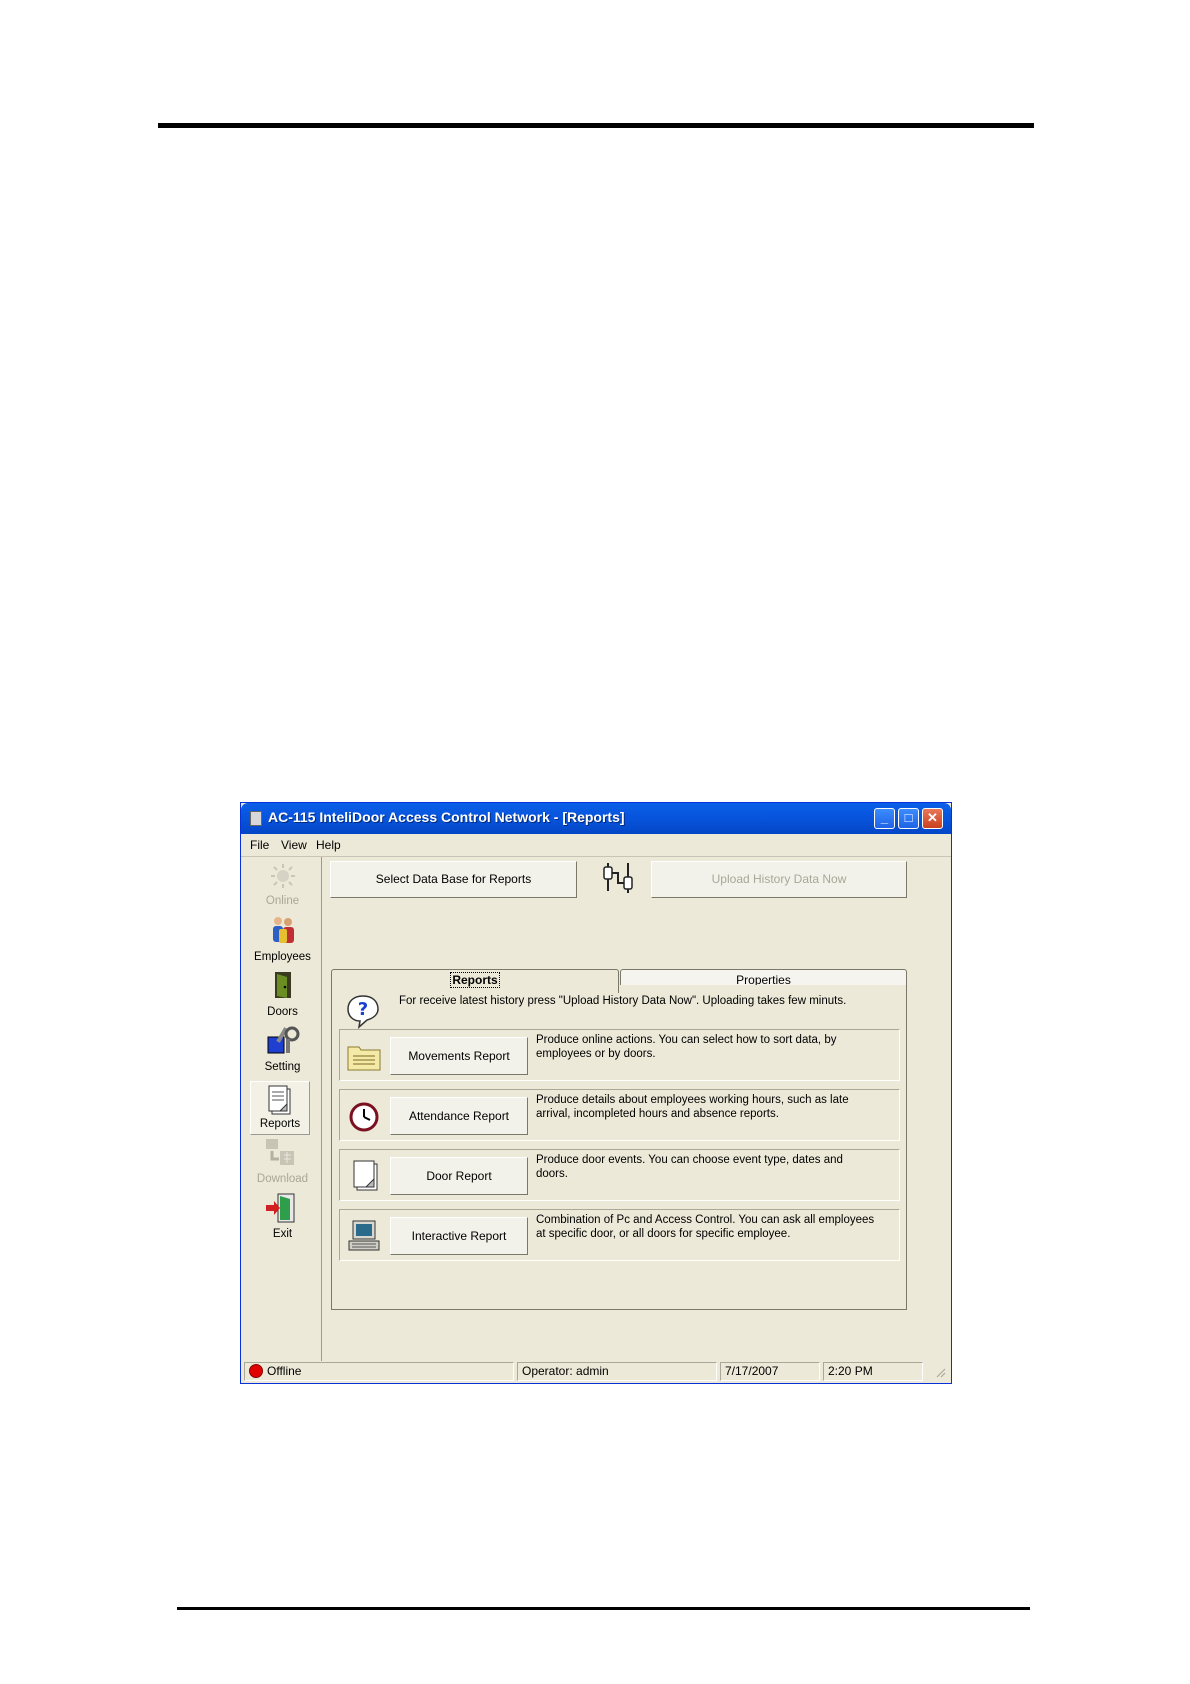 The width and height of the screenshot is (1190, 1684). What do you see at coordinates (379, 1371) in the screenshot?
I see `connection-status: Offline` at bounding box center [379, 1371].